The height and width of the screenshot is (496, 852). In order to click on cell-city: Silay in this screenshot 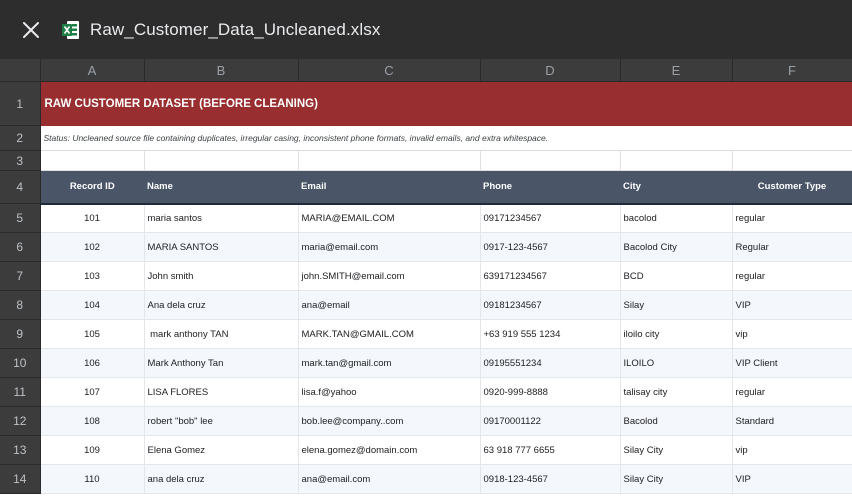, I will do `click(676, 305)`.